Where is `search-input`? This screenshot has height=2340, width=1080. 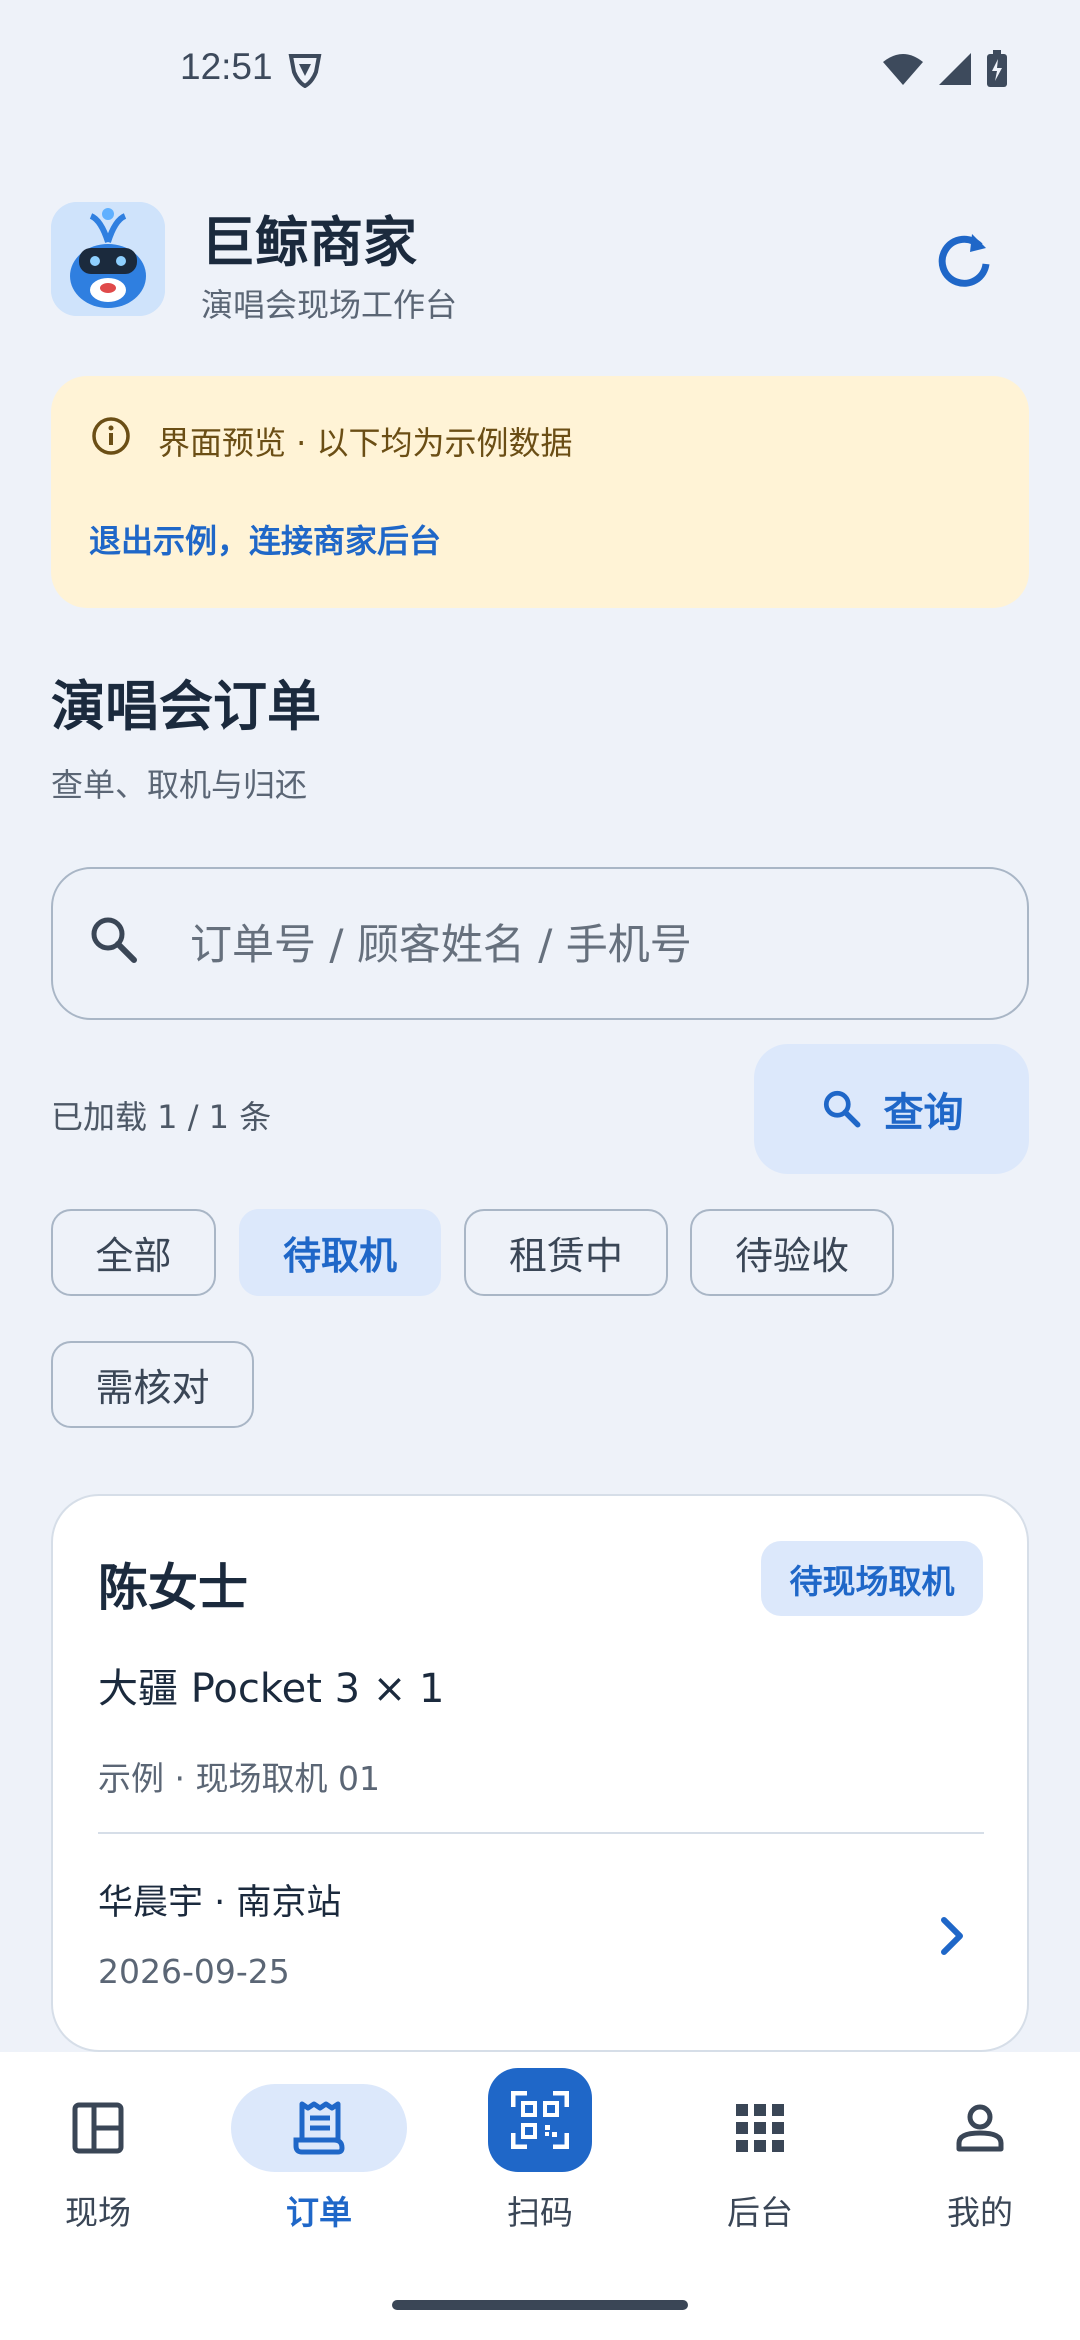
search-input is located at coordinates (580, 944).